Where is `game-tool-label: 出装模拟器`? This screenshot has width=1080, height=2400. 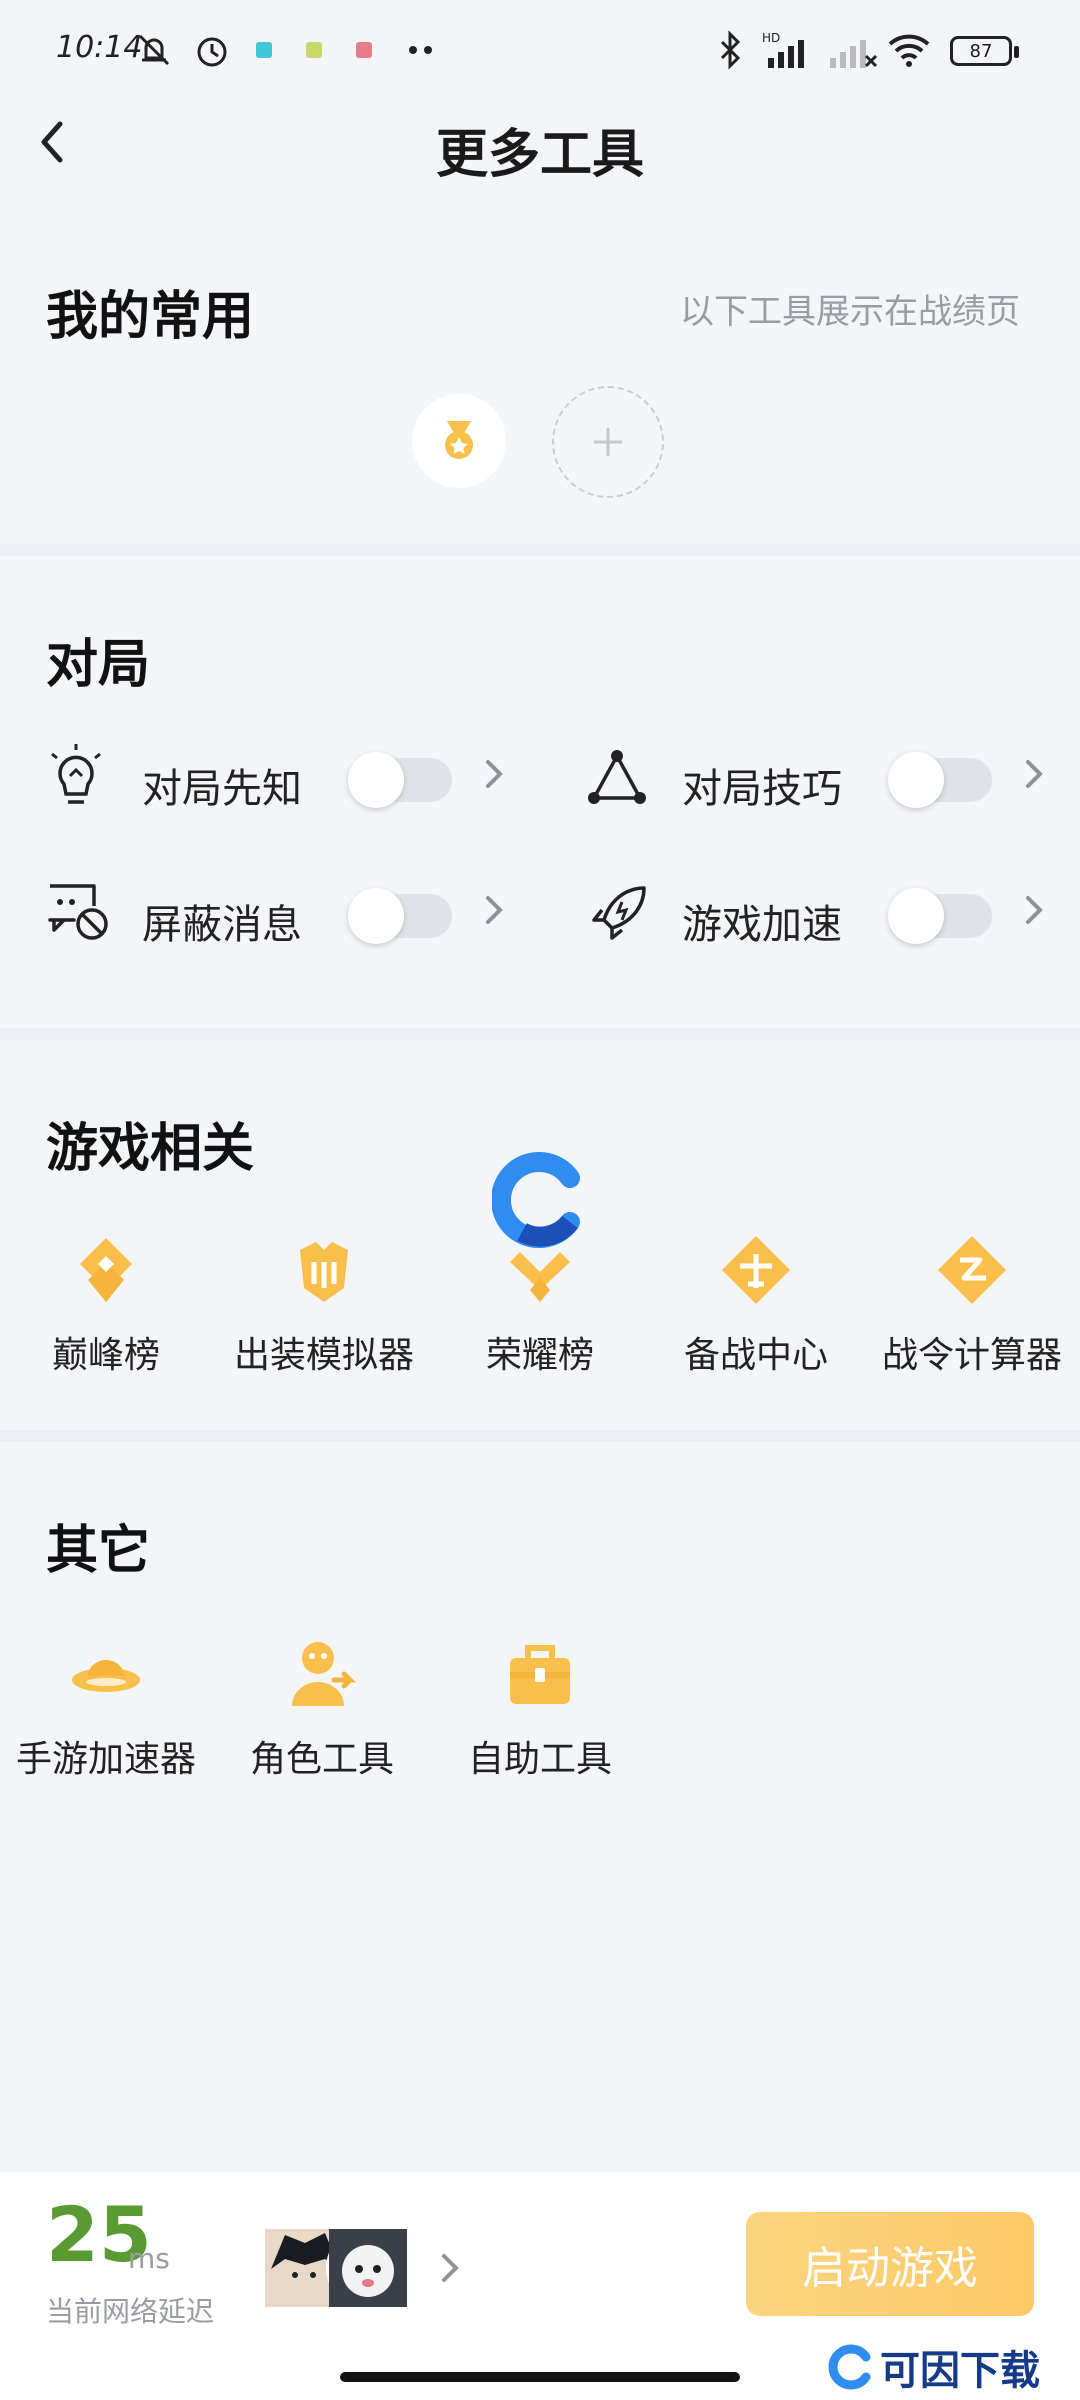 game-tool-label: 出装模拟器 is located at coordinates (323, 1355).